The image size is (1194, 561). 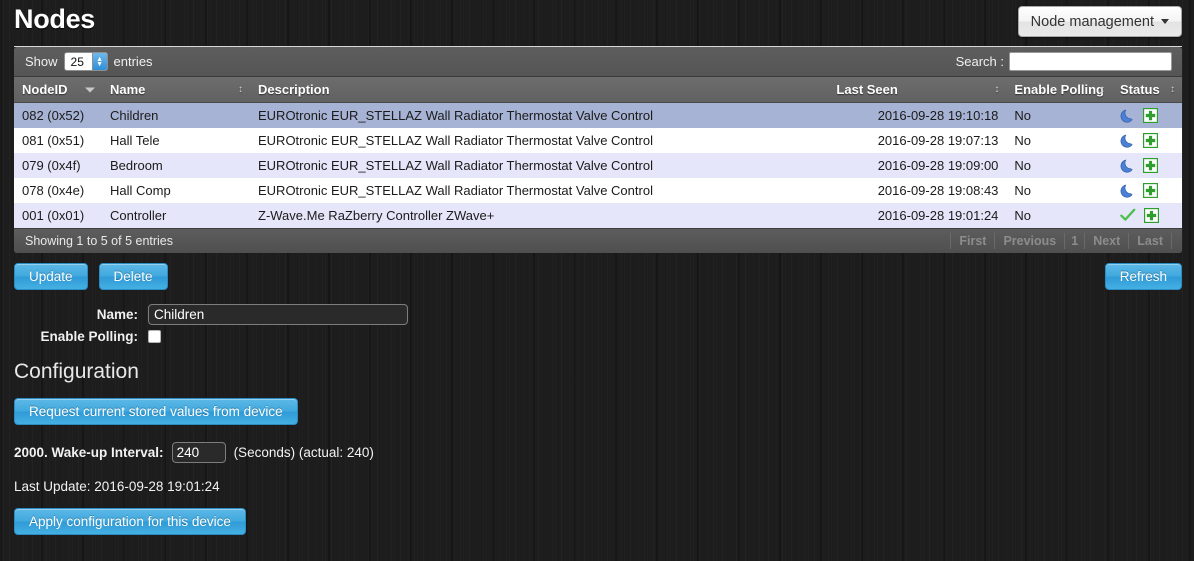 I want to click on datatable-info: Showing 1 to 5 of 5 entries, so click(x=99, y=241).